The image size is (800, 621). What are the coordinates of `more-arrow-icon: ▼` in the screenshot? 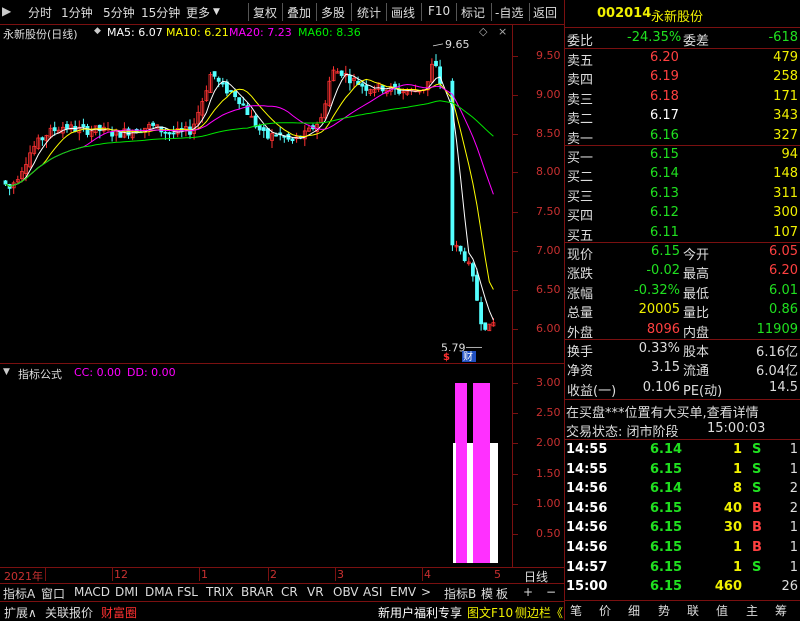 It's located at (216, 12).